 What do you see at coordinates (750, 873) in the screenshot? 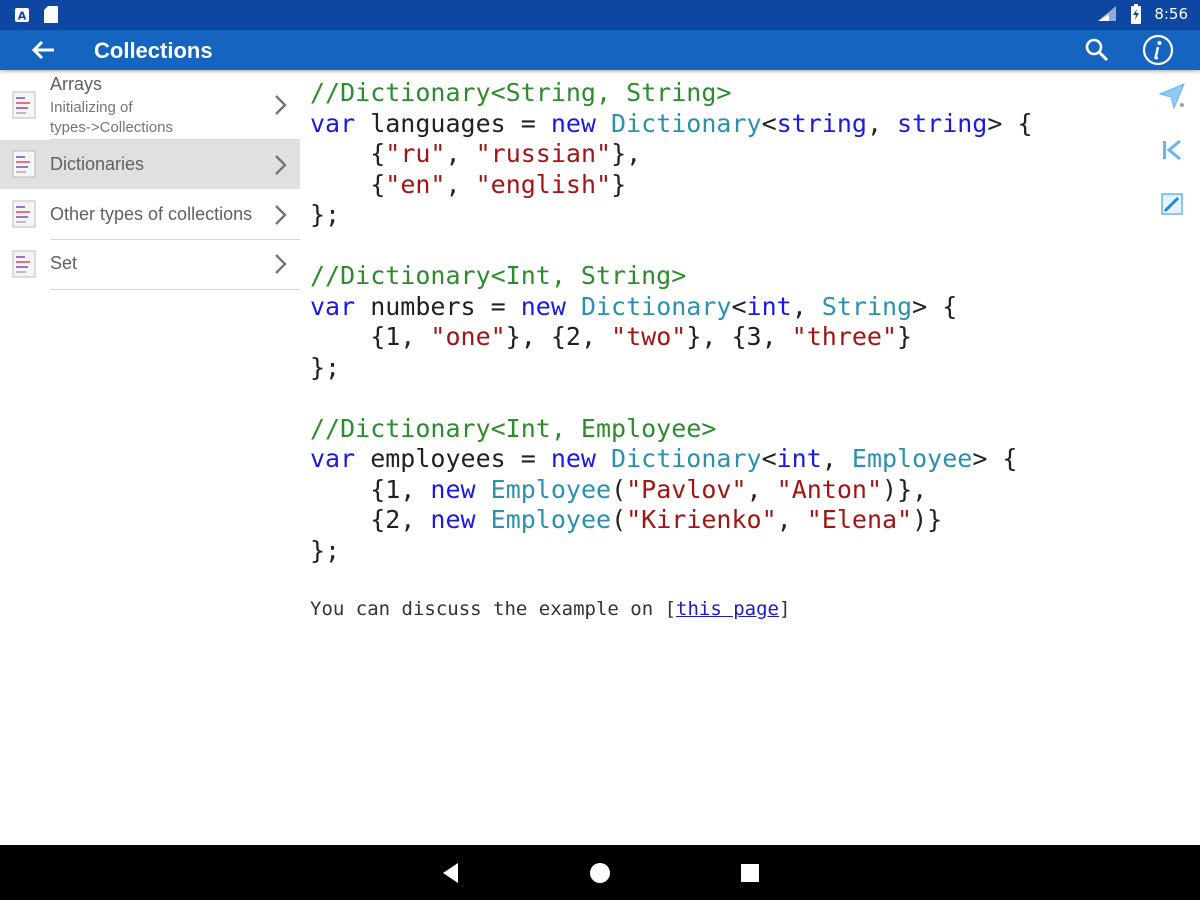
I see `recents-square-icon` at bounding box center [750, 873].